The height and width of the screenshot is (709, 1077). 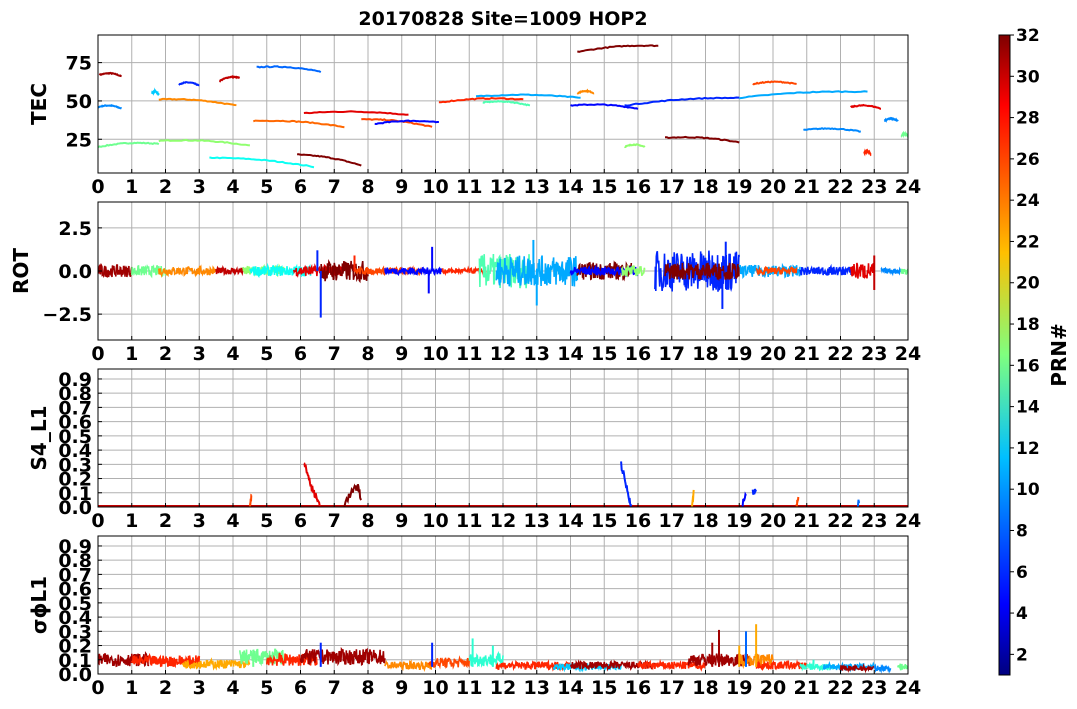 What do you see at coordinates (79, 64) in the screenshot?
I see `y-tick-label: 75` at bounding box center [79, 64].